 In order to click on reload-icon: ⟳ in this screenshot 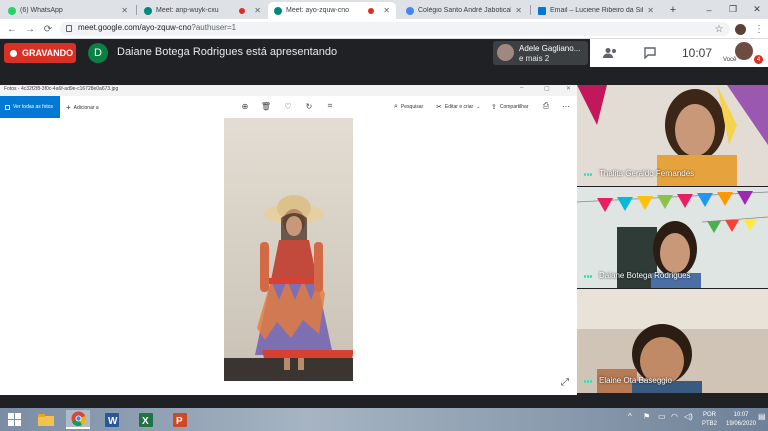, I will do `click(48, 29)`.